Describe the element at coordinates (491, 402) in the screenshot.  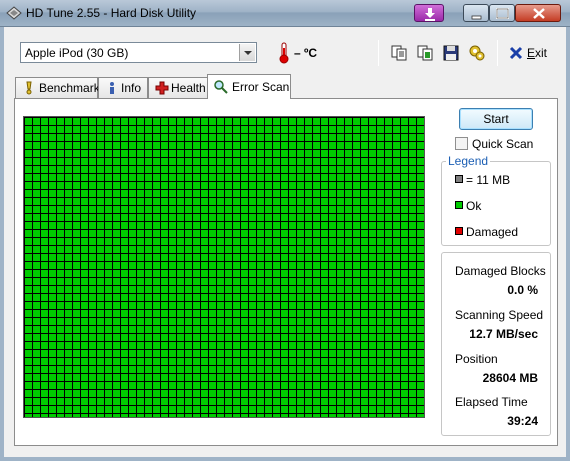
I see `elapsed-time-label: Elapsed Time` at that location.